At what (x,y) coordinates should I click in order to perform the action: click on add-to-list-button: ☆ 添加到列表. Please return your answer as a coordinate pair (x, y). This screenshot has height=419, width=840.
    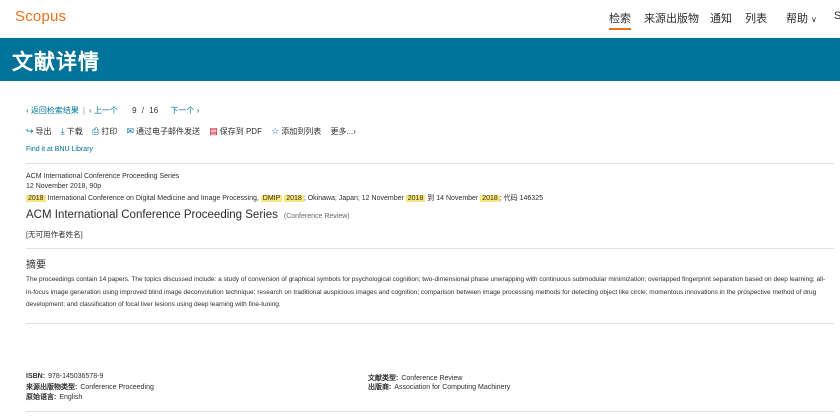
    Looking at the image, I should click on (296, 131).